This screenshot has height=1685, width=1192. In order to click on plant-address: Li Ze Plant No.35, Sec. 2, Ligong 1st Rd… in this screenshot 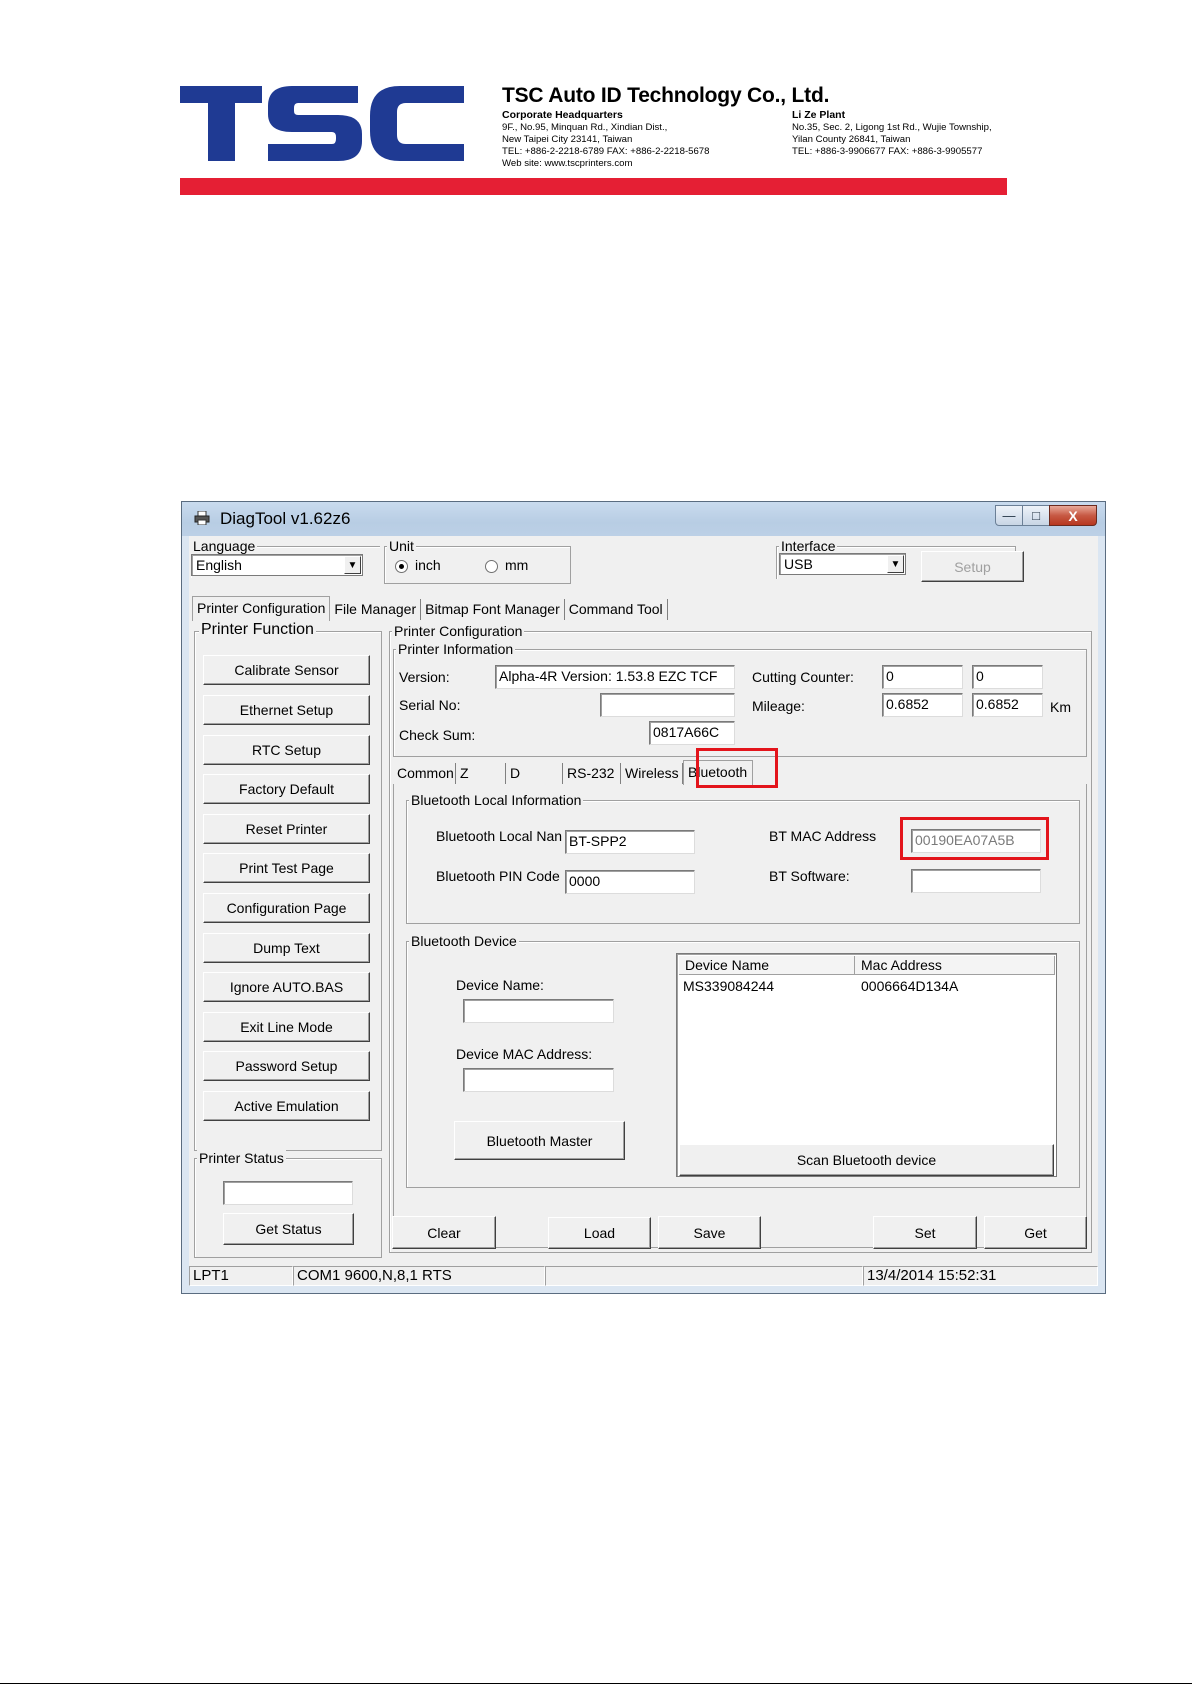, I will do `click(892, 133)`.